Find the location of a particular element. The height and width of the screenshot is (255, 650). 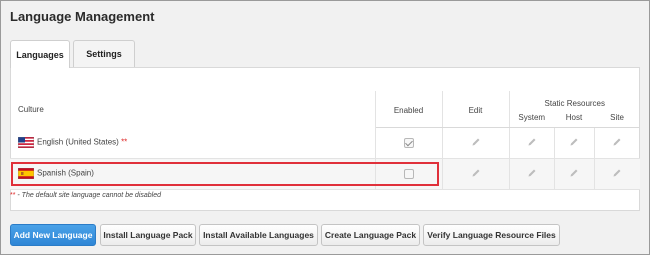

column-group-static-resources: Static Resources is located at coordinates (574, 103).